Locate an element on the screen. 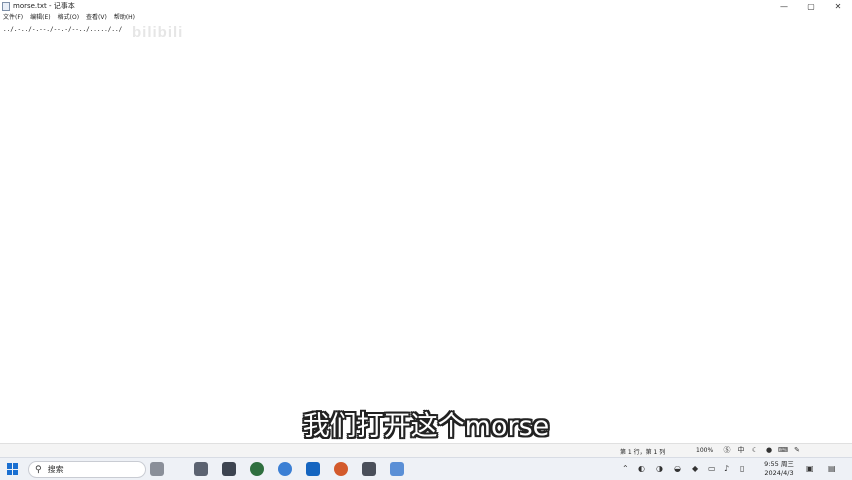 This screenshot has height=480, width=852. browser-icon is located at coordinates (257, 469).